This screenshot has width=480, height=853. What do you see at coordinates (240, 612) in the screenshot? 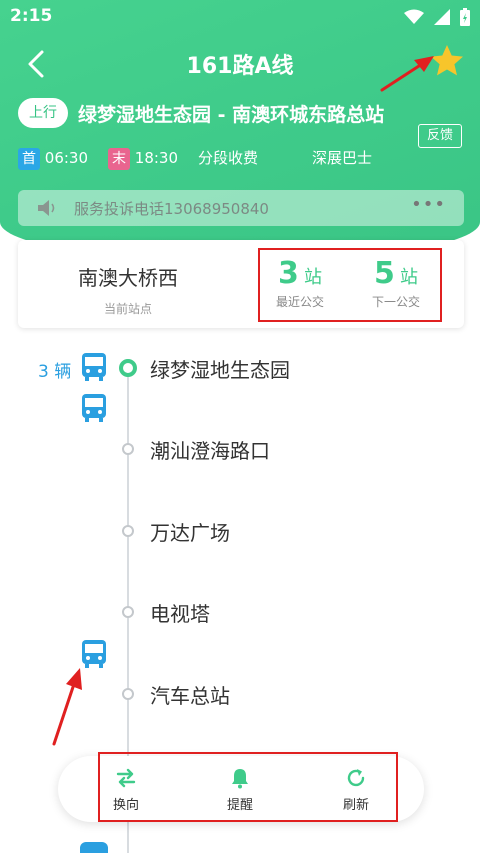
I see `stop-item: 电视塔` at bounding box center [240, 612].